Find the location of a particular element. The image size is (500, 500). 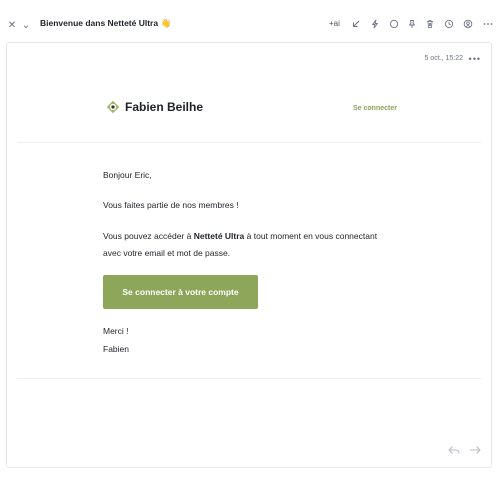

brand-header: Fabien Beilhe is located at coordinates (154, 107).